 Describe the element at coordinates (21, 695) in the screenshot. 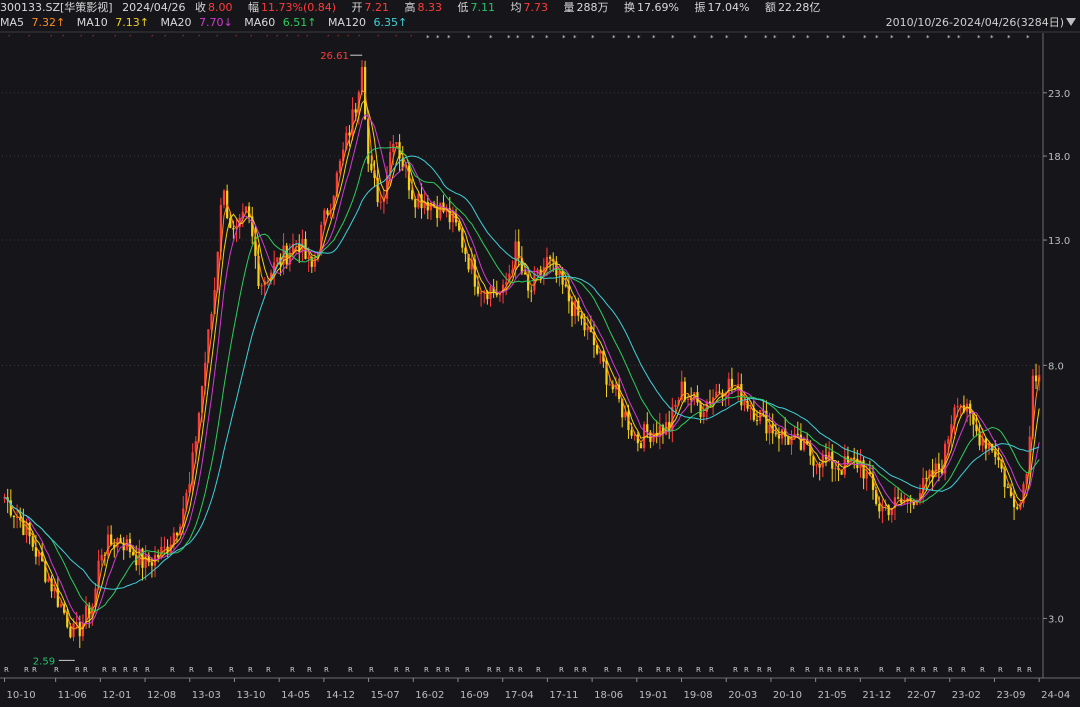

I see `x-tick-label: 10-10` at that location.